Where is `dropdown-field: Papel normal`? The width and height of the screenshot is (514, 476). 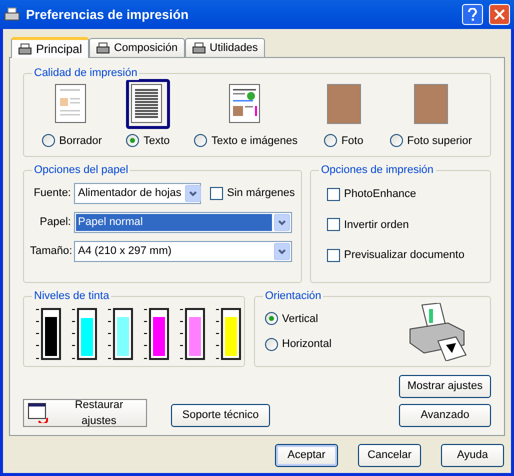 dropdown-field: Papel normal is located at coordinates (183, 222).